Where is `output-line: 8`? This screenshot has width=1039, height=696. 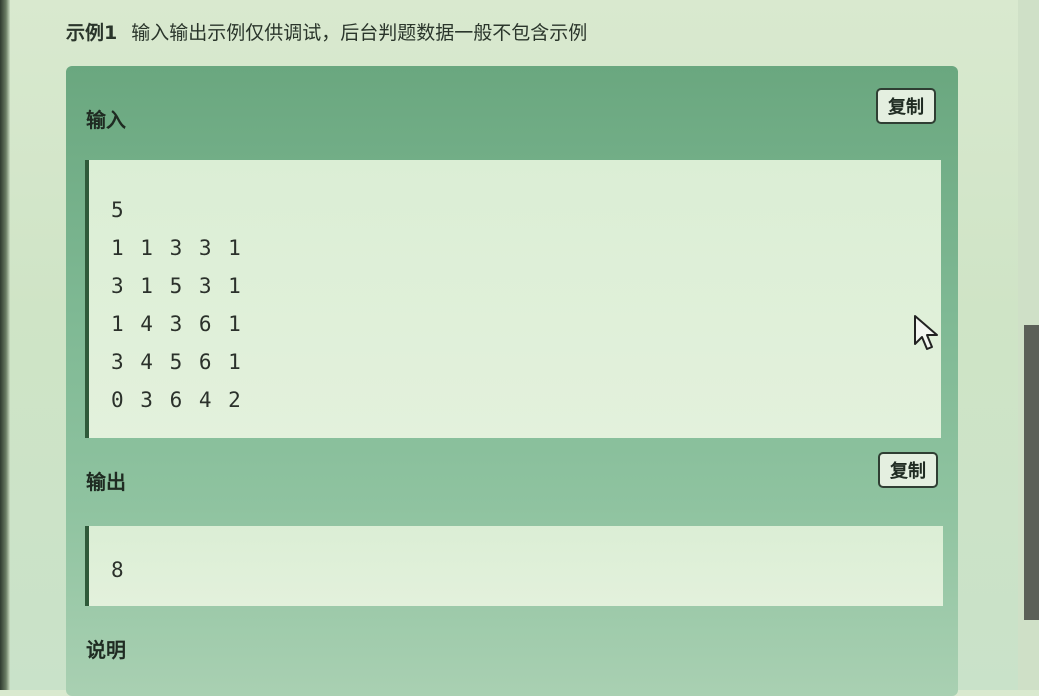
output-line: 8 is located at coordinates (118, 570).